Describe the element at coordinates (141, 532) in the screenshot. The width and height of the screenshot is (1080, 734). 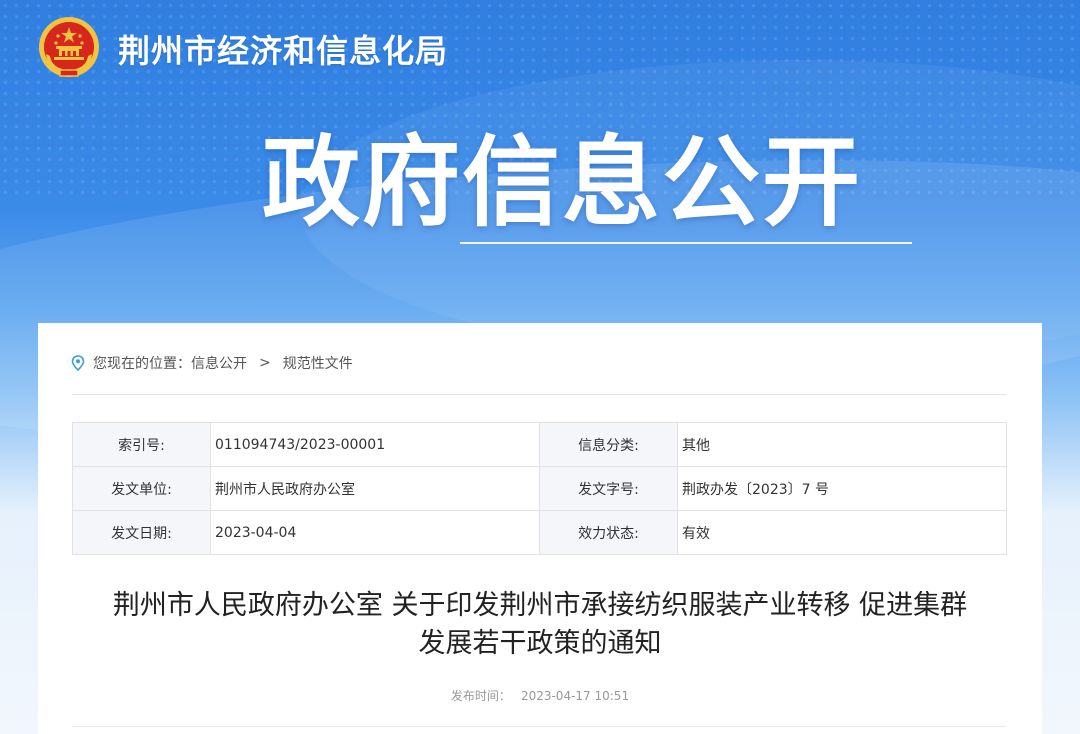
I see `meta-label-issue-date: 发文日期:` at that location.